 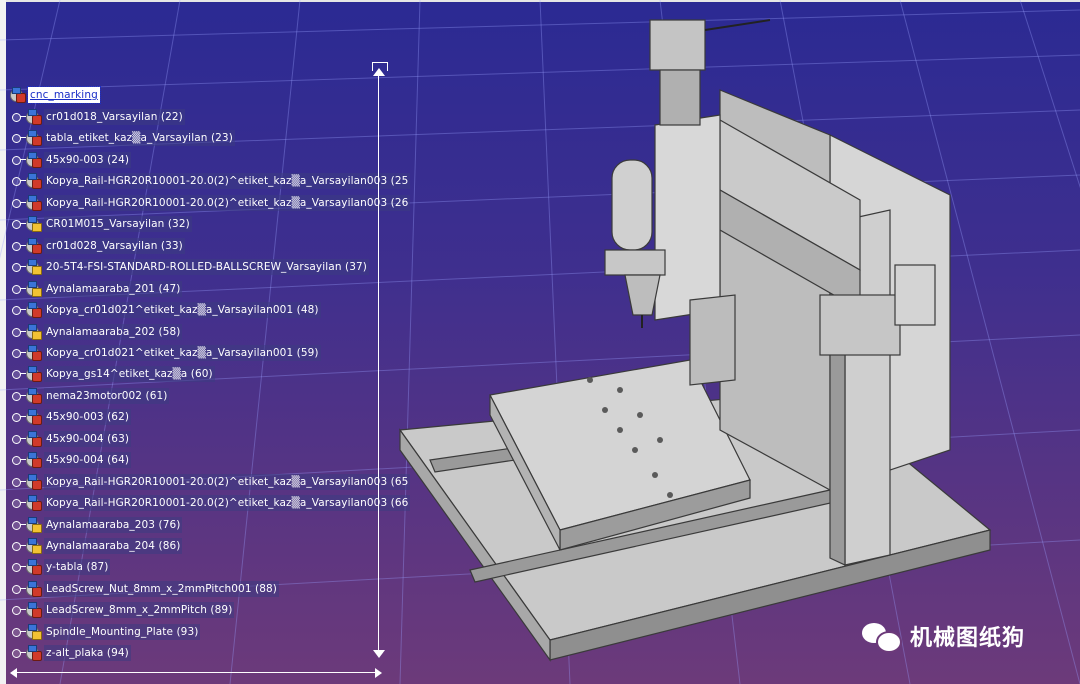 I want to click on tree-item: CR01M015_Varsayilan (32), so click(x=101, y=224).